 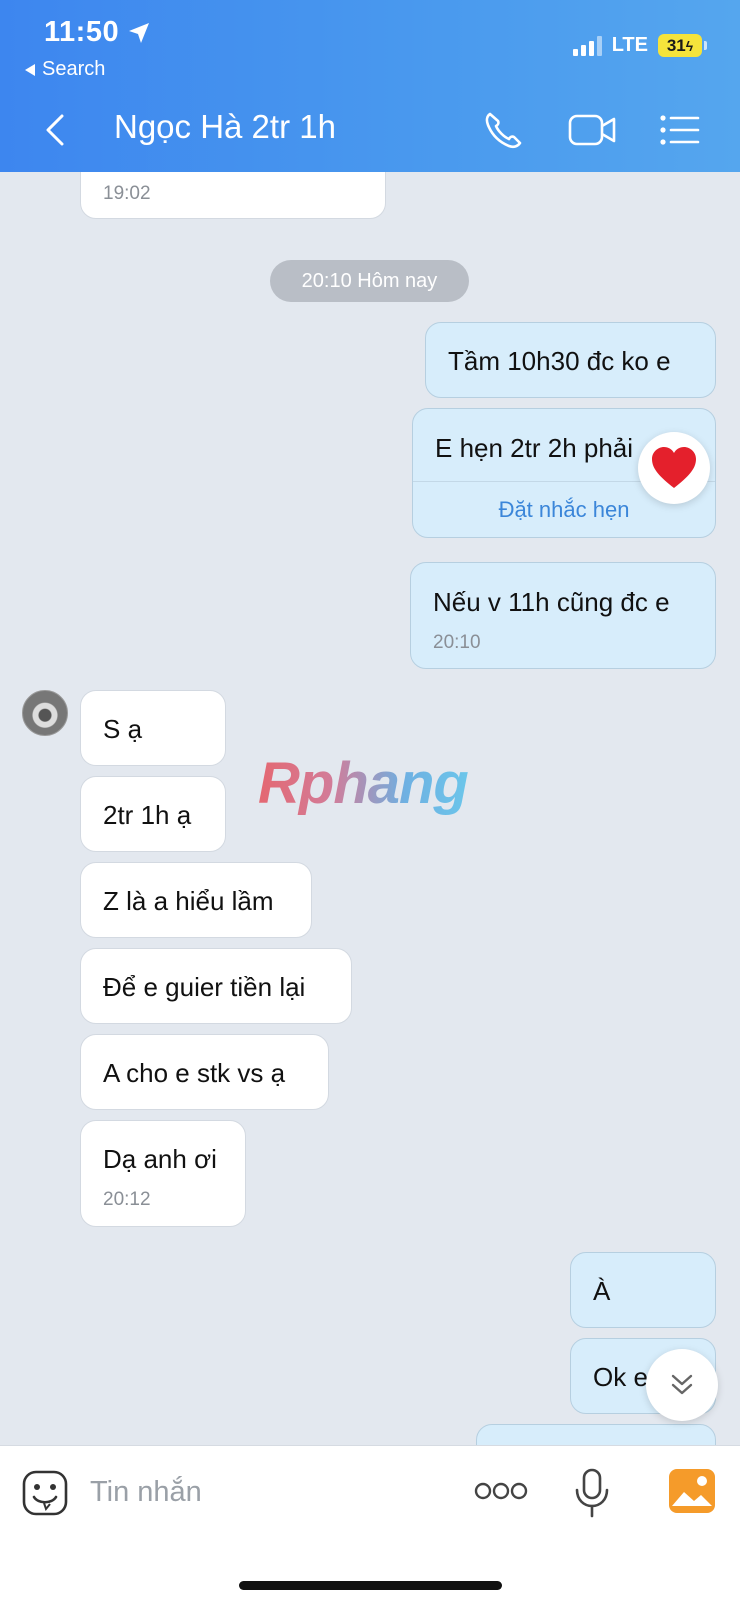 What do you see at coordinates (153, 728) in the screenshot?
I see `message-incoming: S ạ` at bounding box center [153, 728].